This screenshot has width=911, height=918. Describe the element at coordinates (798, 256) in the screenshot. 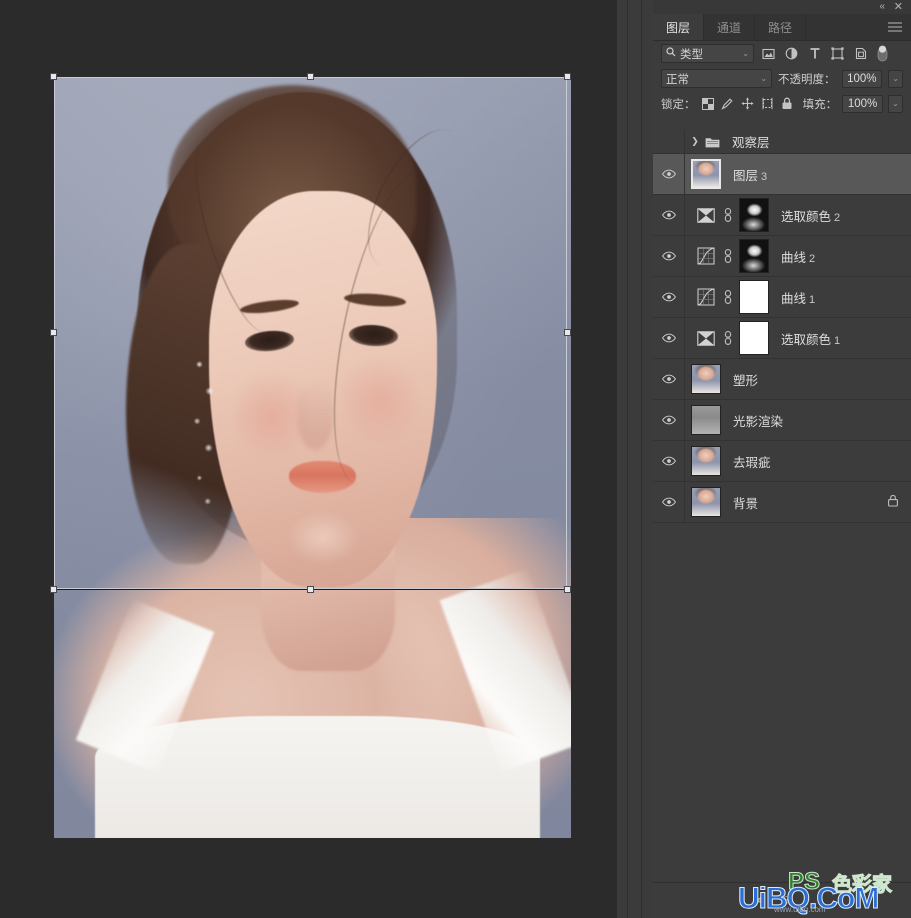

I see `layer-name: 曲线 2` at that location.